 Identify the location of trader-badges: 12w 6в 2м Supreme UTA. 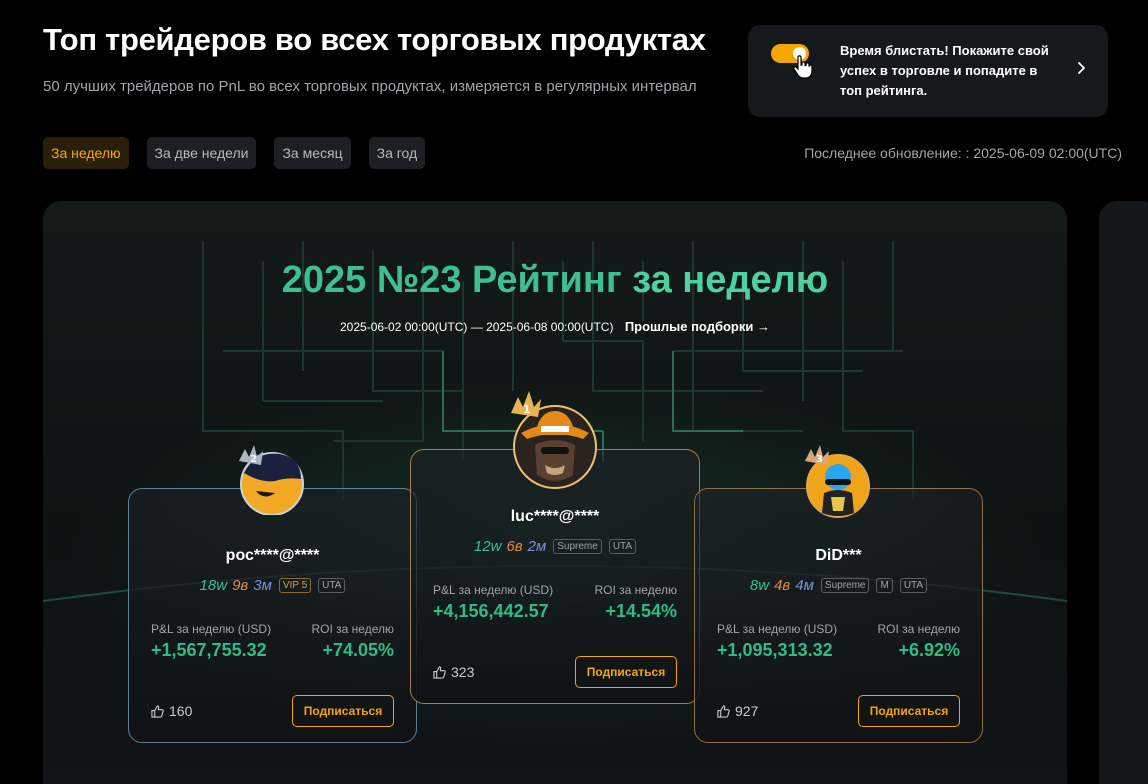
(555, 546).